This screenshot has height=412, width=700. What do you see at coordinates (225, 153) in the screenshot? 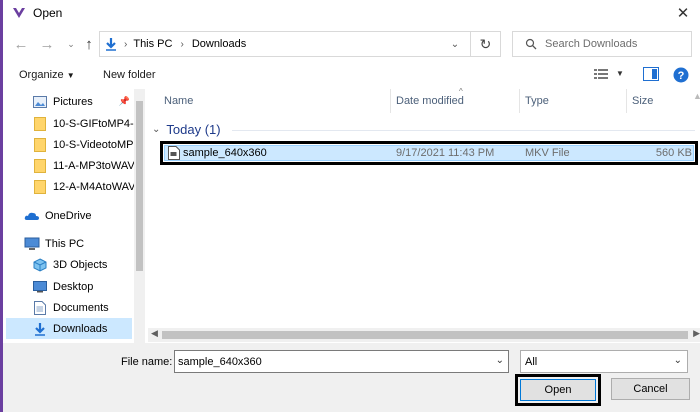
I see `file-name-cell: sample_640x360` at bounding box center [225, 153].